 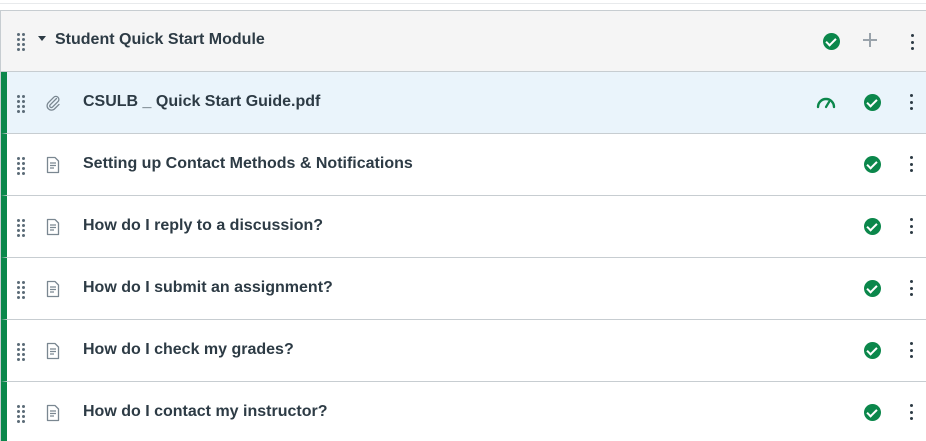 What do you see at coordinates (205, 412) in the screenshot?
I see `module-item-title: How do I contact my instructor?` at bounding box center [205, 412].